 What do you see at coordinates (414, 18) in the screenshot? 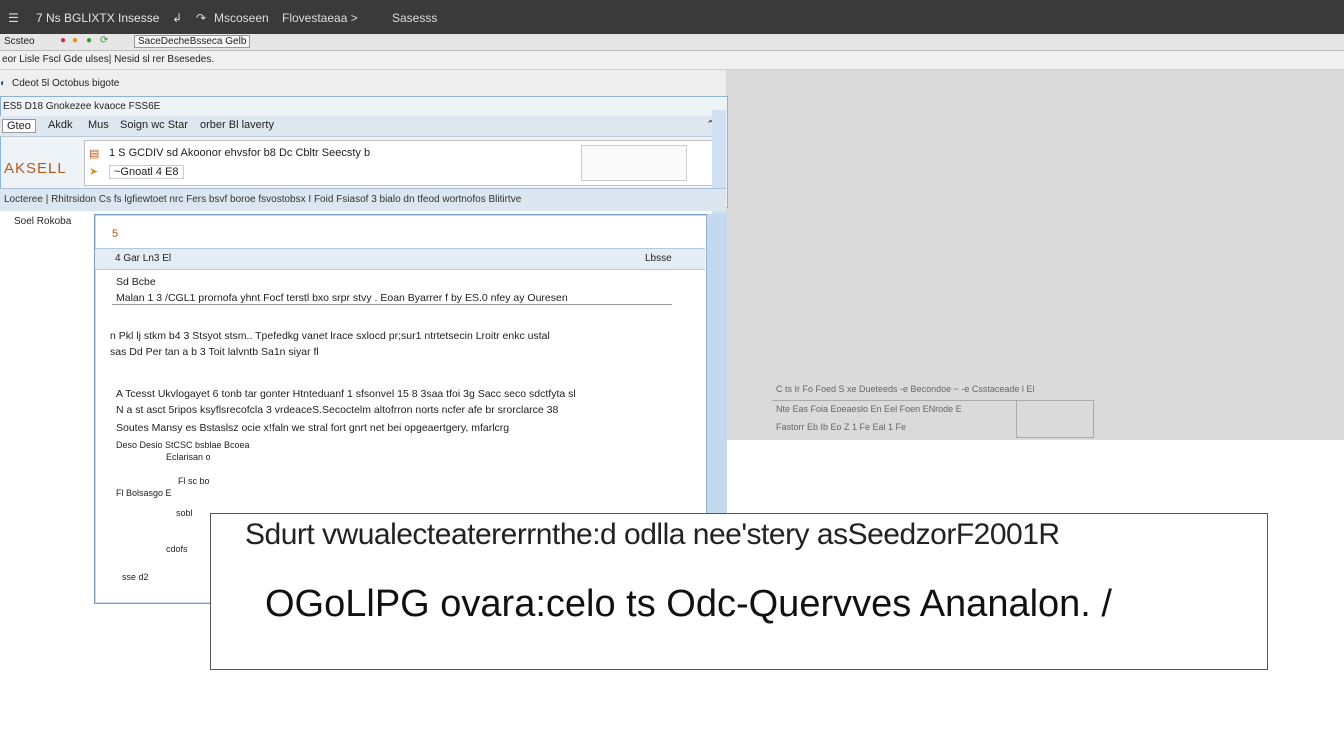
I see `title-item-4: Sasesss` at bounding box center [414, 18].